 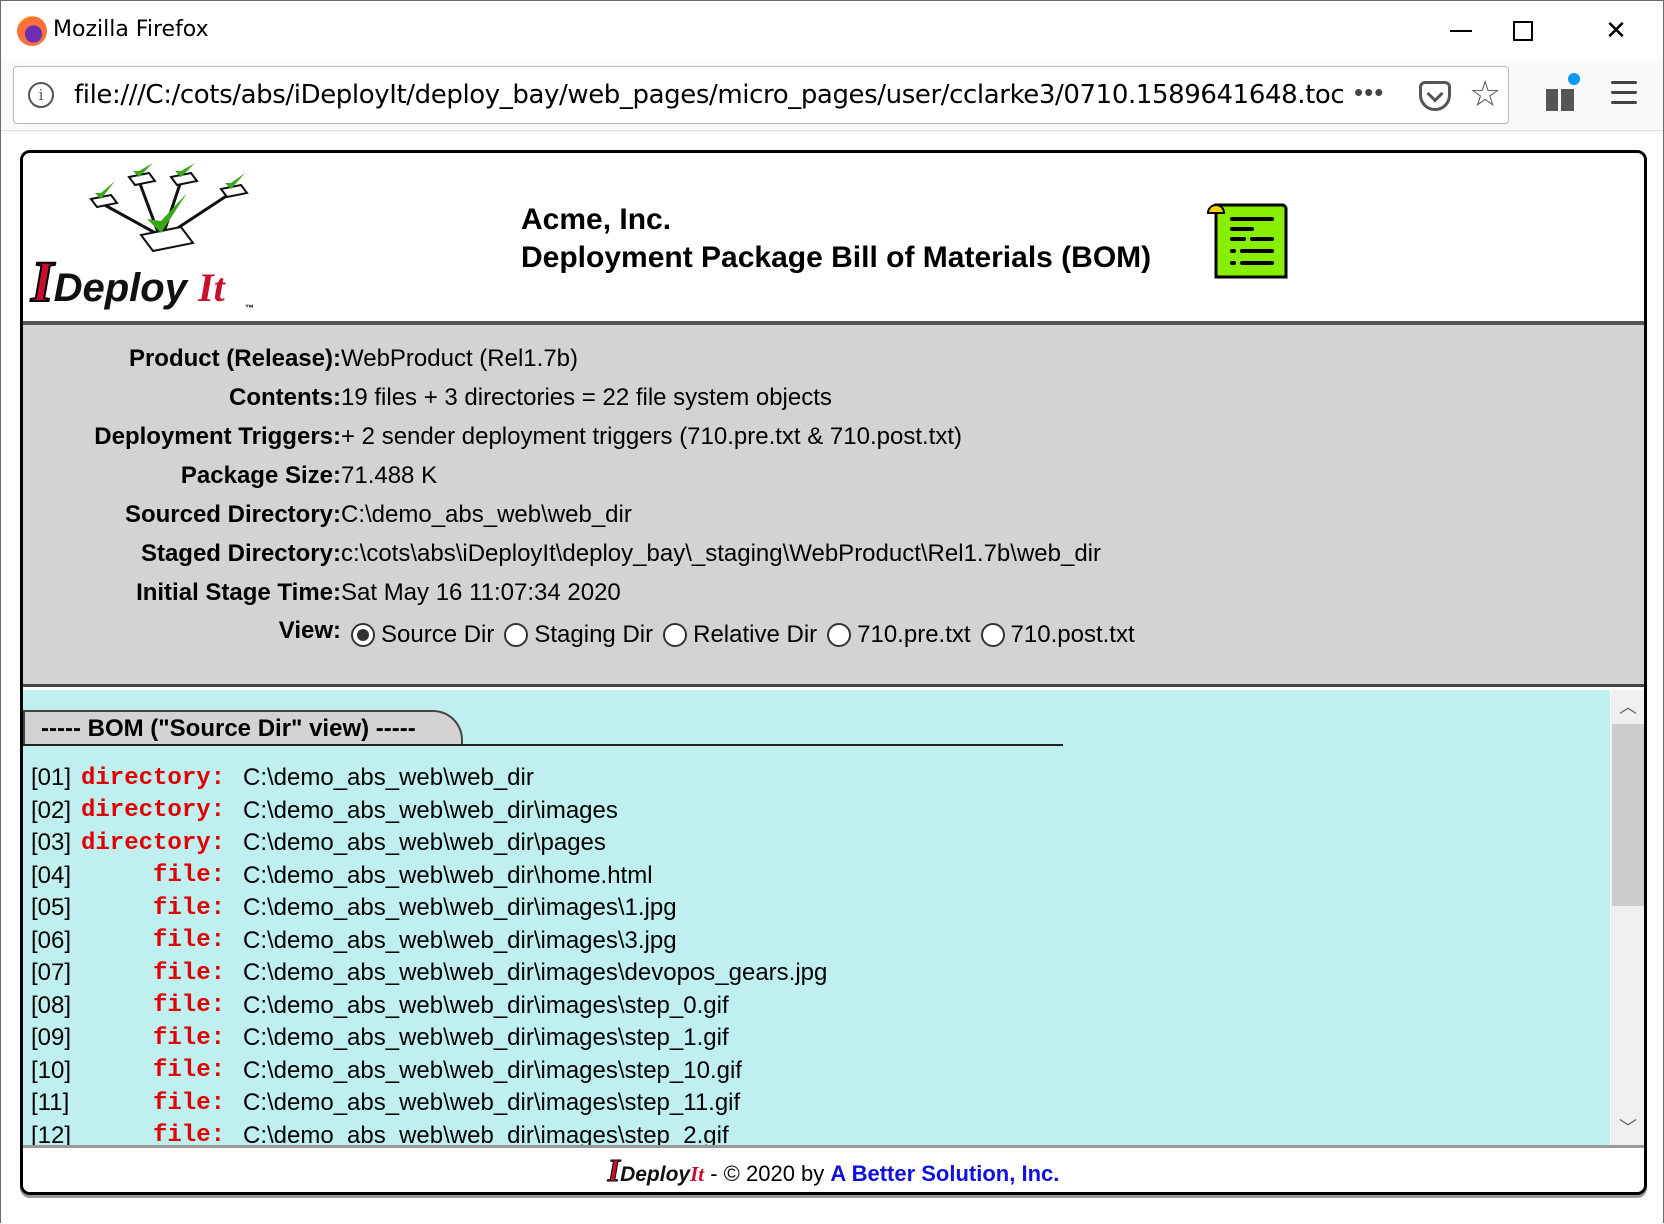 I want to click on radio-selected-icon, so click(x=363, y=635).